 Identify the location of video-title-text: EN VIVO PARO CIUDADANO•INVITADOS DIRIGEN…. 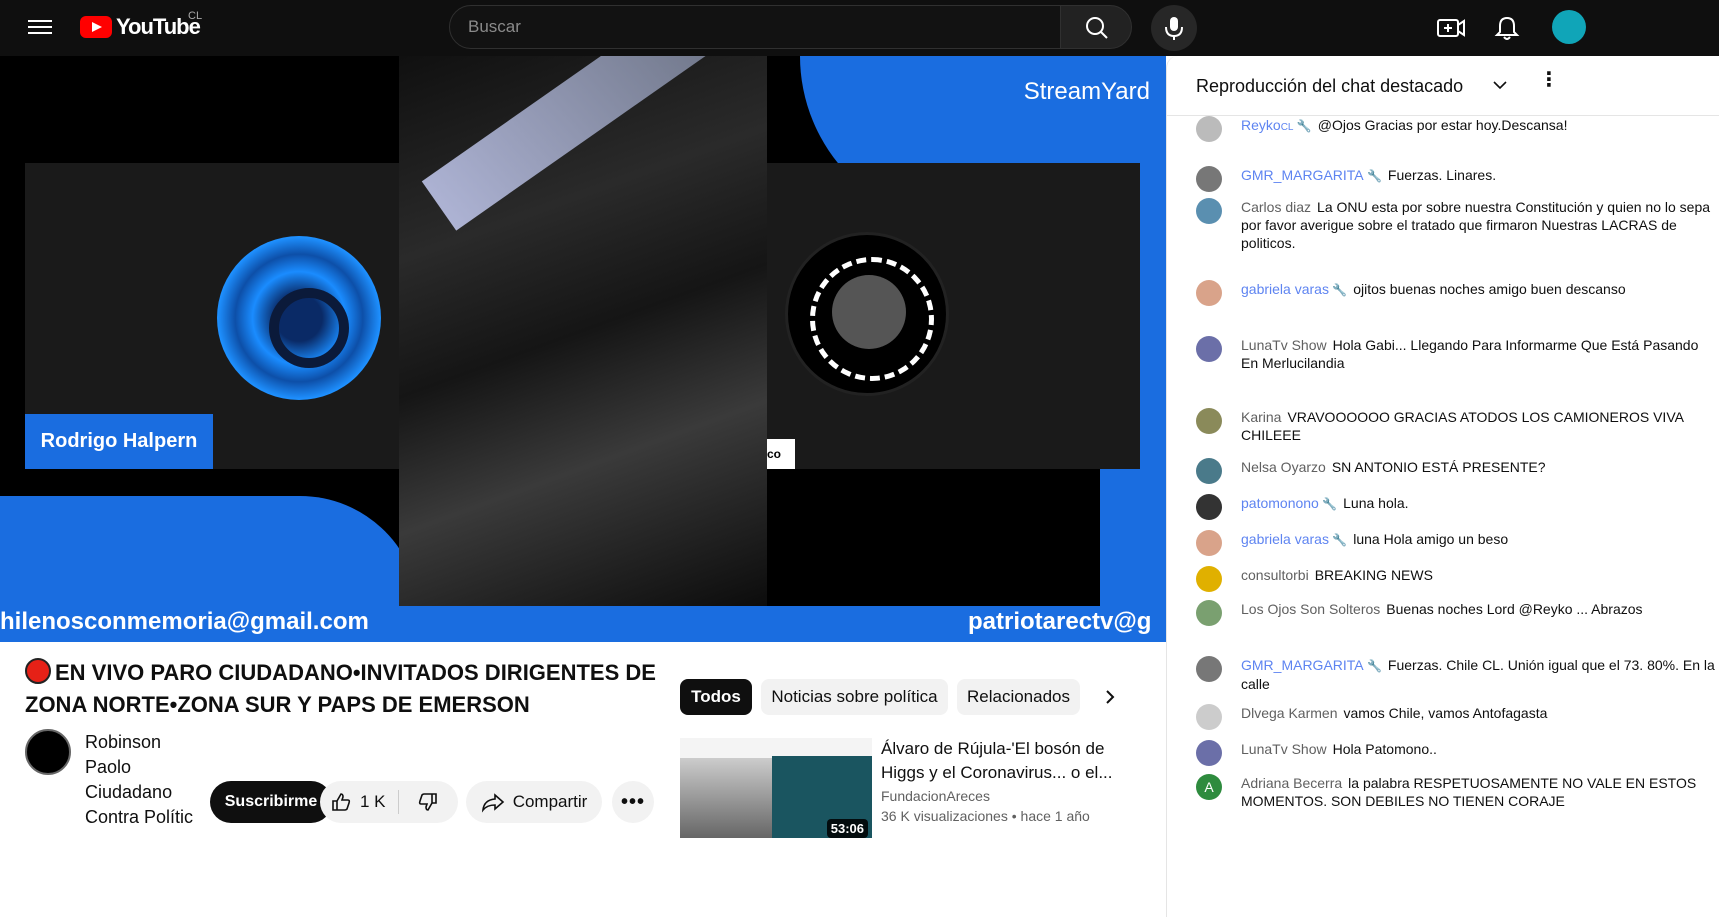
(340, 688).